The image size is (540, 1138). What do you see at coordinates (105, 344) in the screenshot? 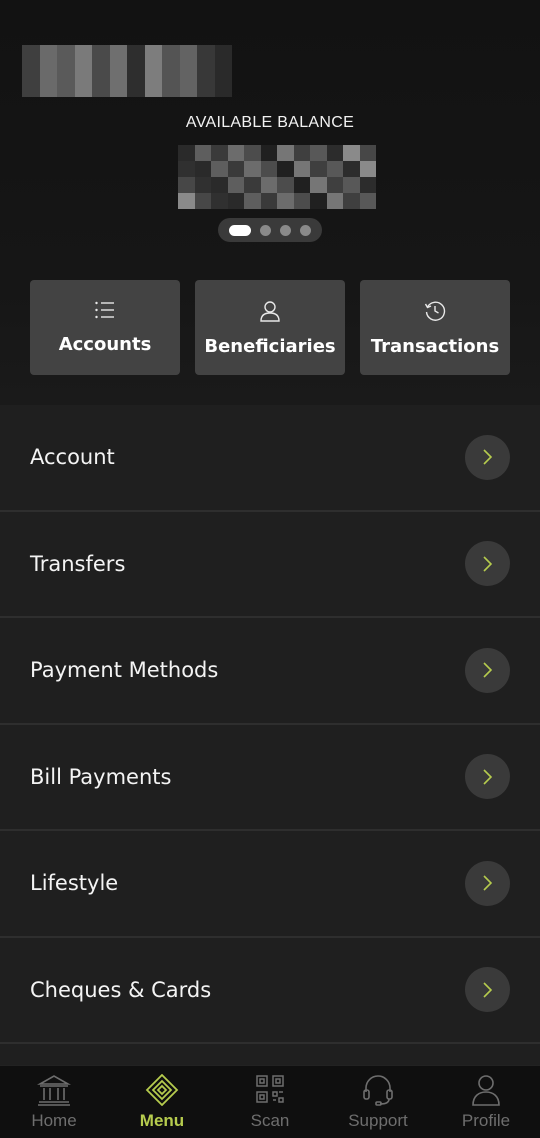
I see `accounts-button-label: Accounts` at bounding box center [105, 344].